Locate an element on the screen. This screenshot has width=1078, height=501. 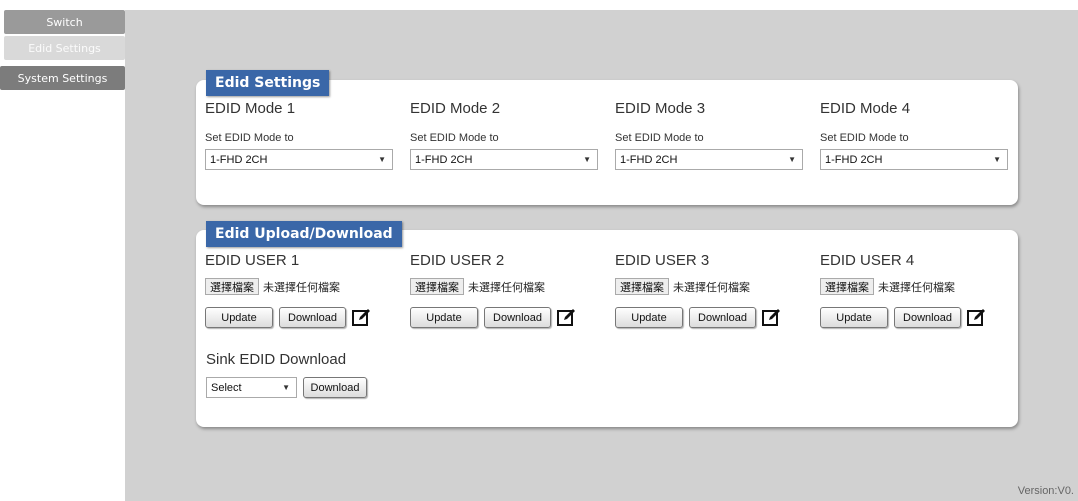
nav-switch: Switch is located at coordinates (64, 22).